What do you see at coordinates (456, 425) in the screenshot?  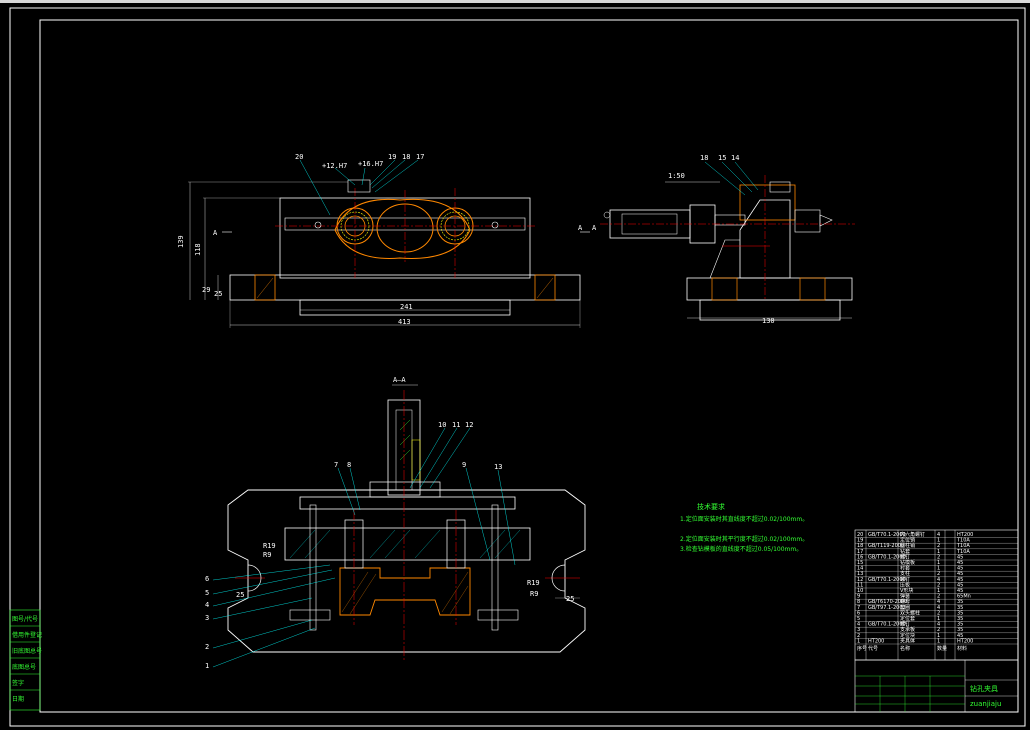 I see `section-balloon-11: 11` at bounding box center [456, 425].